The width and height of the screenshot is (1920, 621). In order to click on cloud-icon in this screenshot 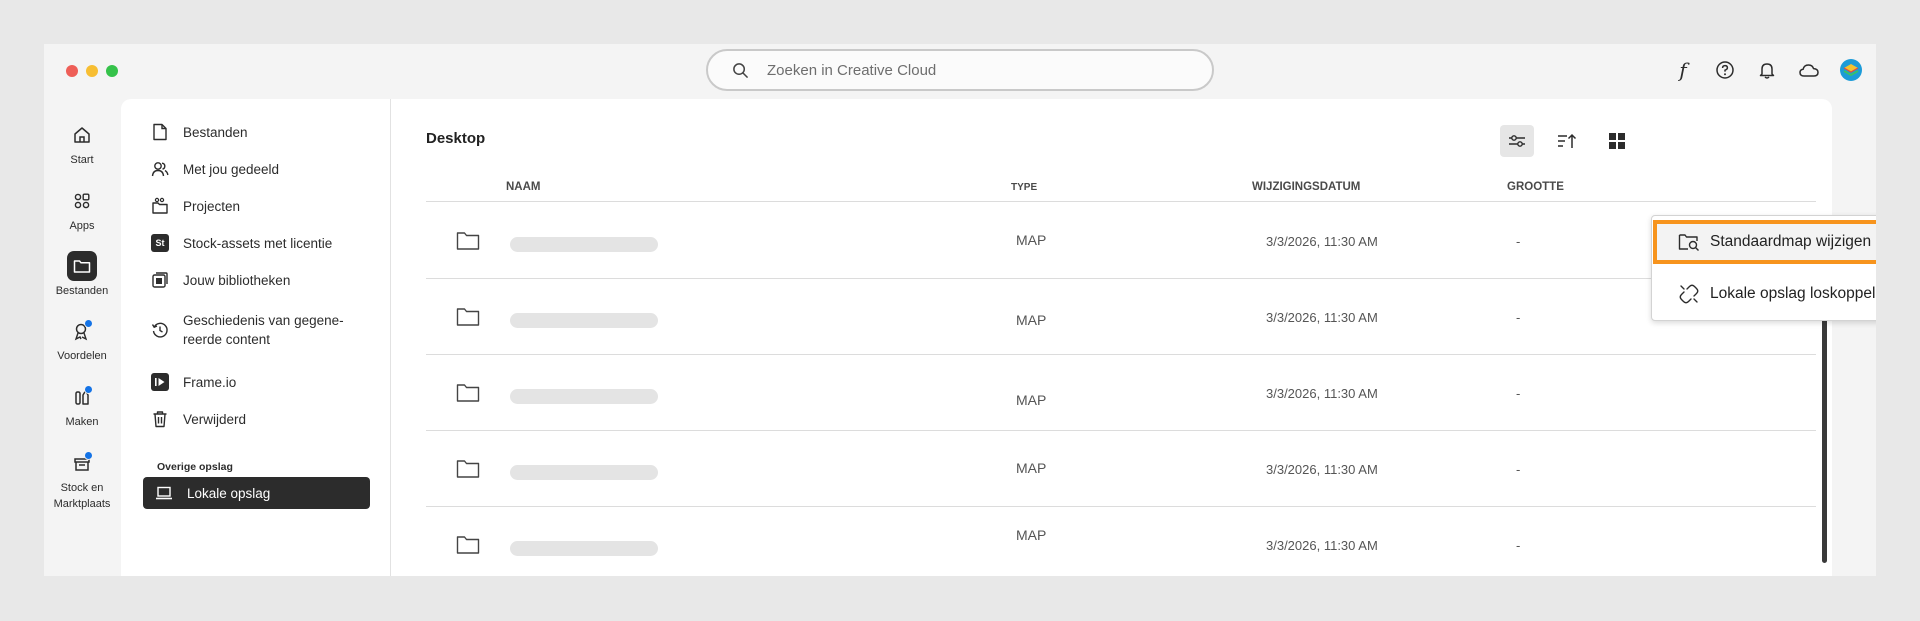, I will do `click(1809, 70)`.